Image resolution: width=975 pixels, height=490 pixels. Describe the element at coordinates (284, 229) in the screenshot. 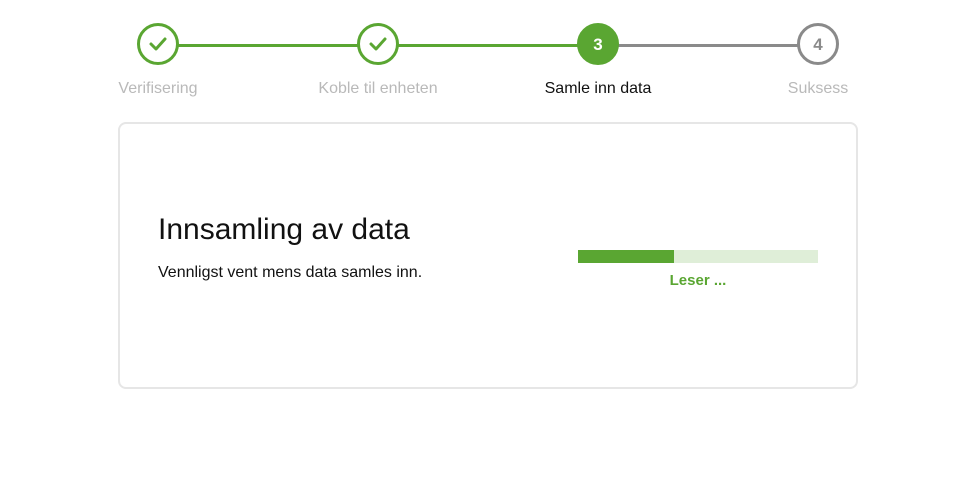

I see `card-title: Innsamling av data` at that location.